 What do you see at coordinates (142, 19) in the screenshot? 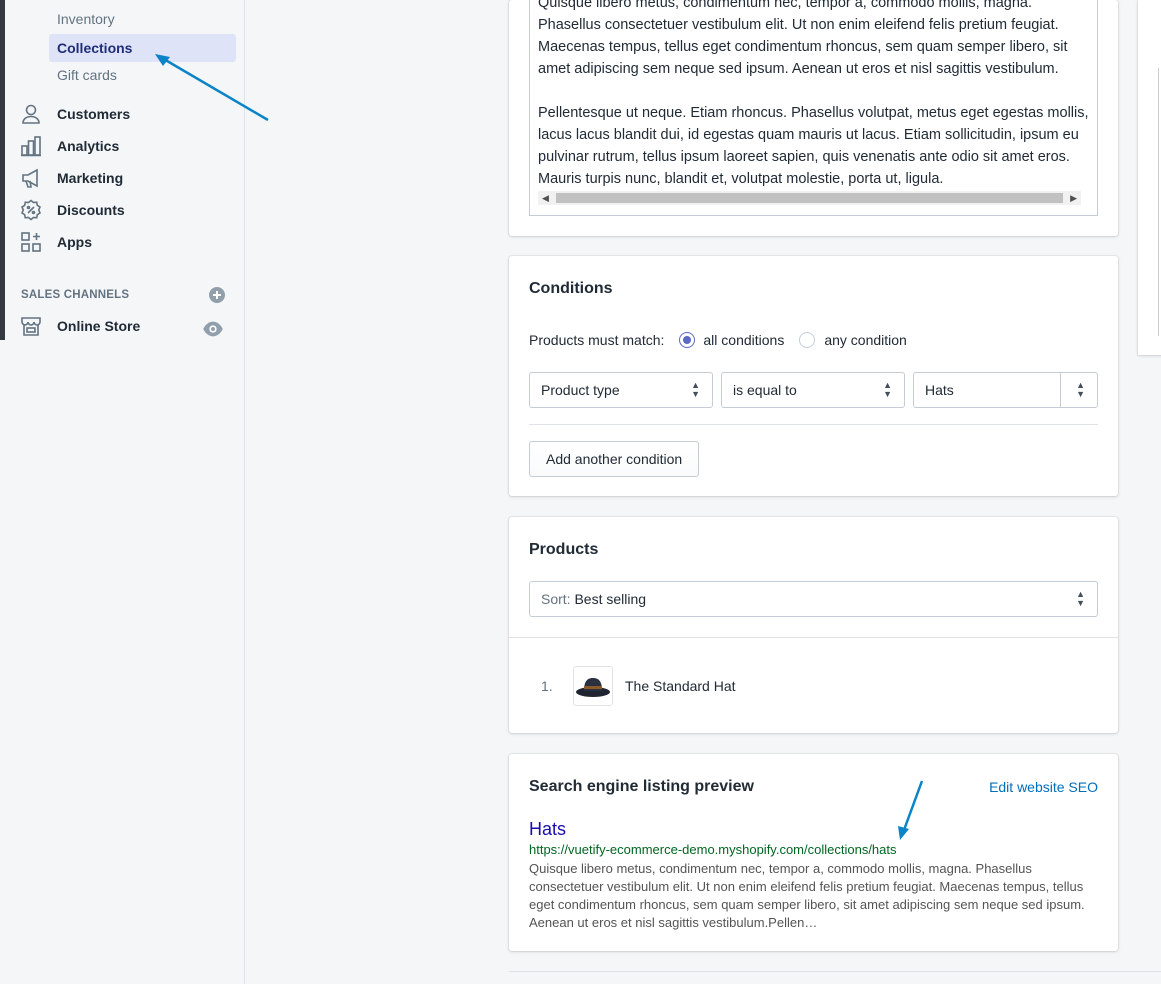
I see `sidebar-subitem-inventory: Inventory` at bounding box center [142, 19].